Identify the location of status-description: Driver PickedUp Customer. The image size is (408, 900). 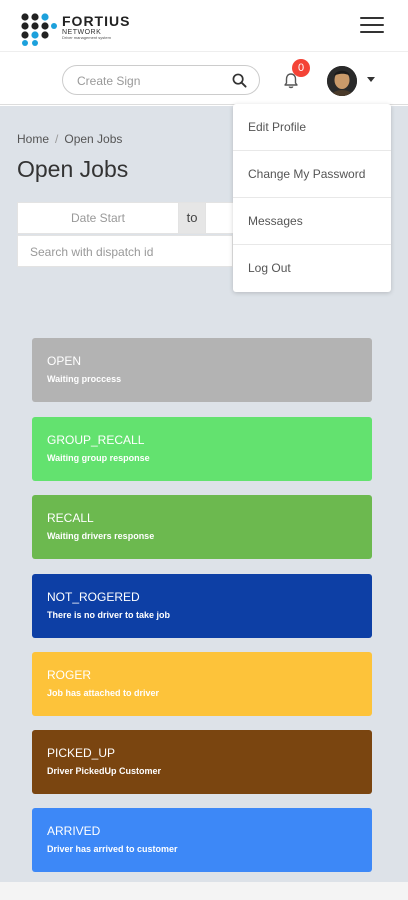
(104, 771).